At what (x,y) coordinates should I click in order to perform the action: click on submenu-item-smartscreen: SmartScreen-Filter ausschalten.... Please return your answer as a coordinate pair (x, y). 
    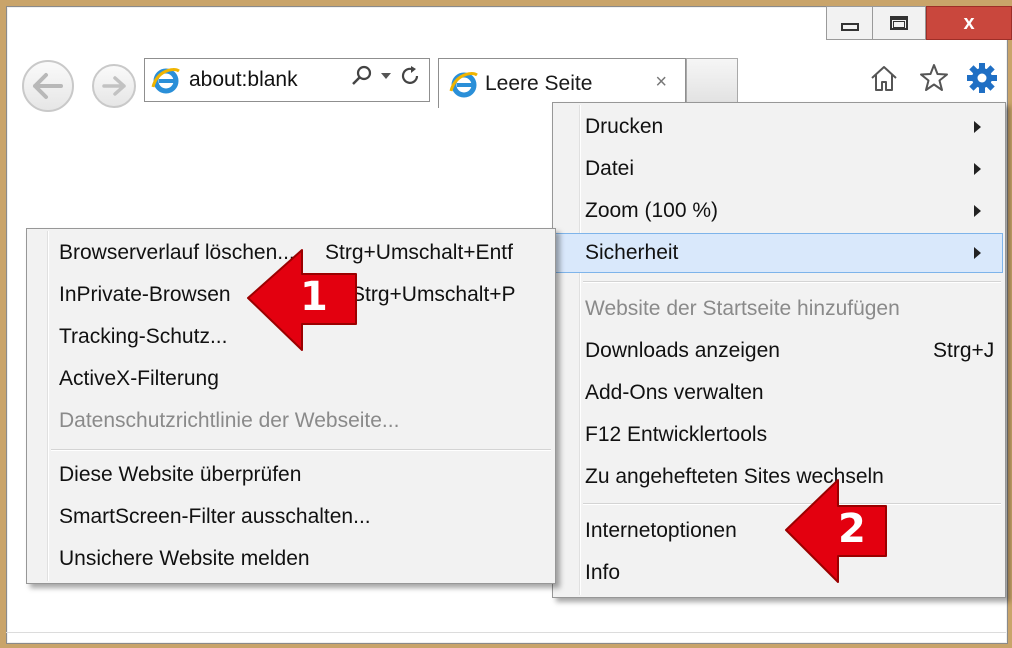
    Looking at the image, I should click on (291, 517).